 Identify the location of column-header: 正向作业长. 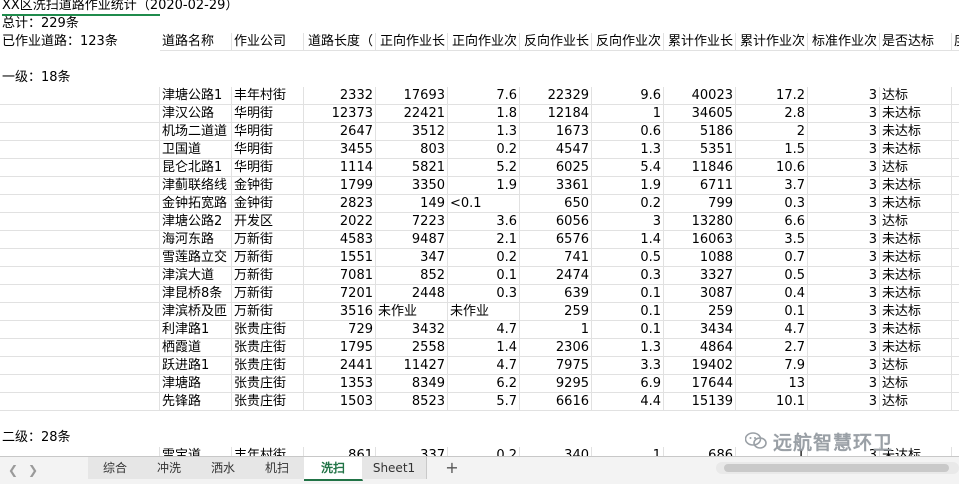
(412, 42).